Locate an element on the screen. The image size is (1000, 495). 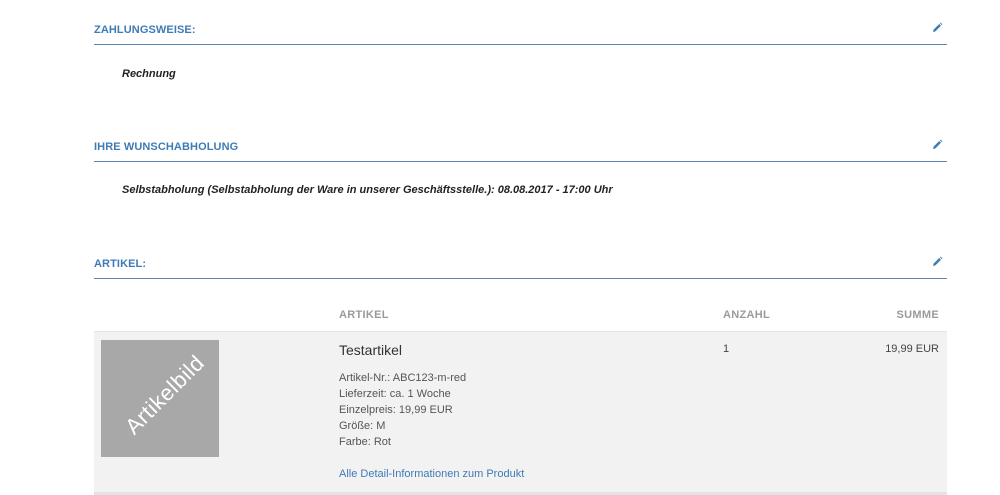
product-size: Größe: M is located at coordinates (362, 426).